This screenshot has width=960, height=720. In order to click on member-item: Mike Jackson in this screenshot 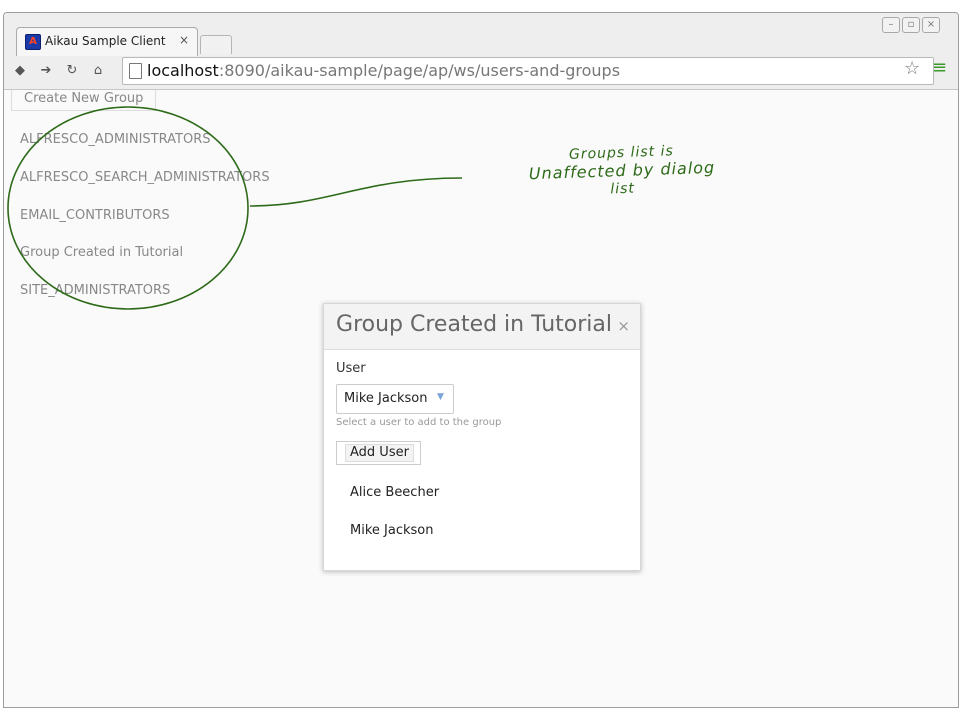, I will do `click(392, 530)`.